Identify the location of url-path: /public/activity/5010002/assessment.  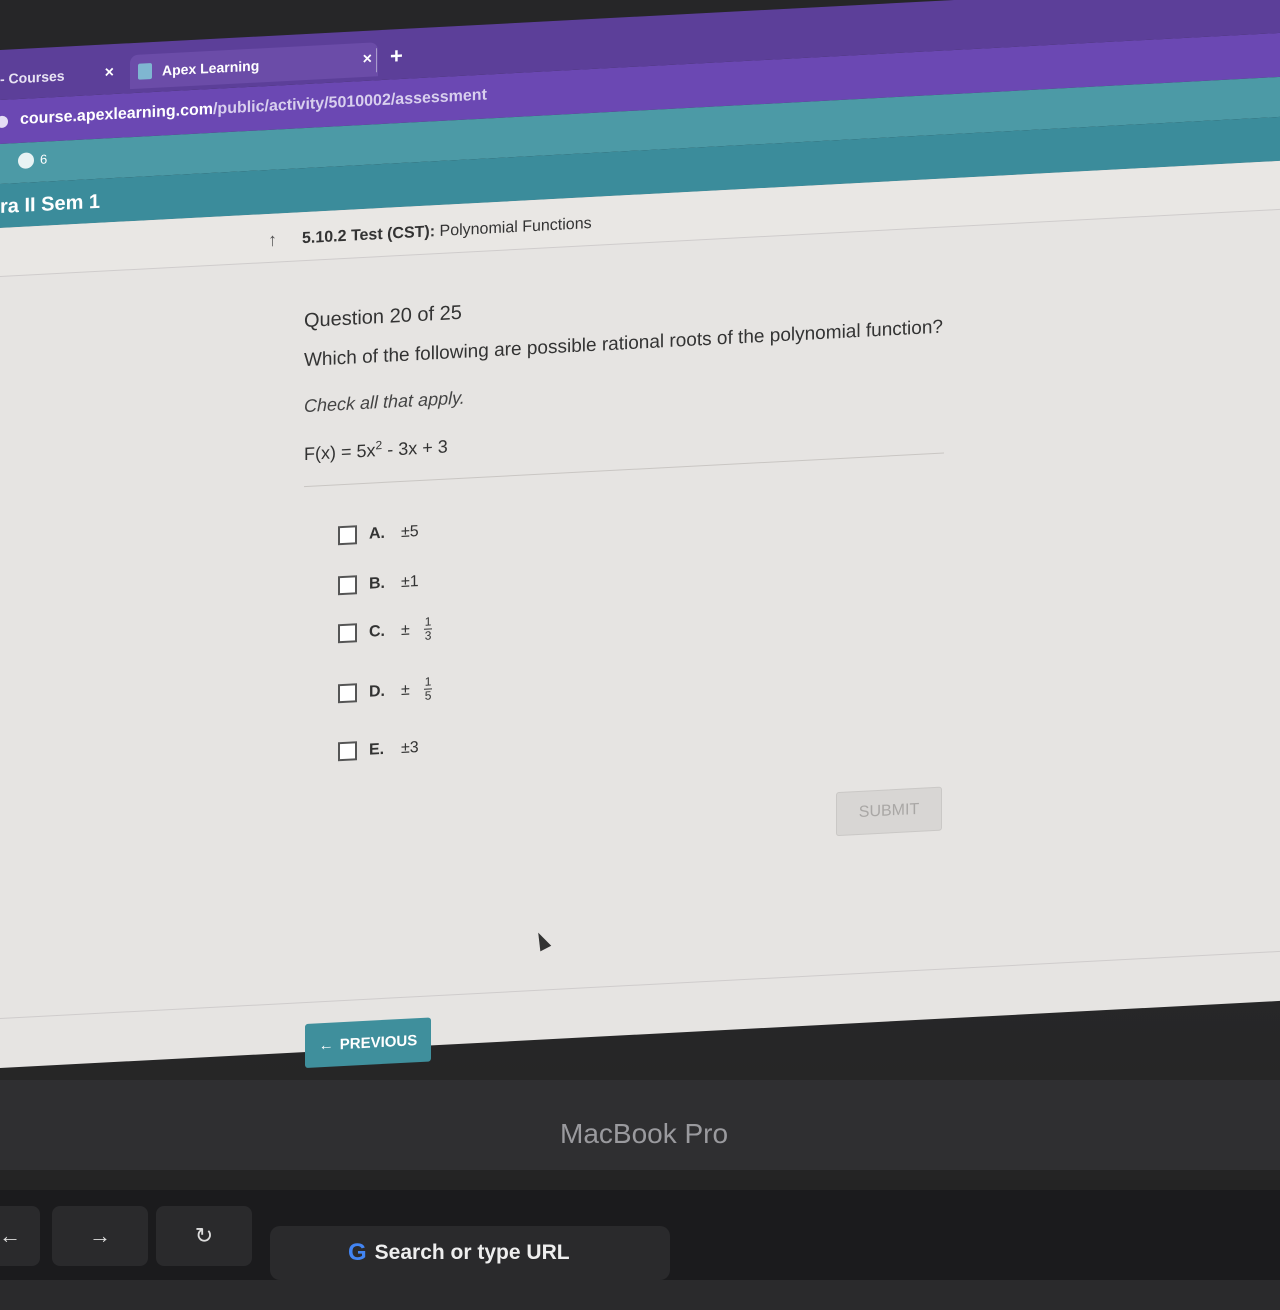
(349, 102).